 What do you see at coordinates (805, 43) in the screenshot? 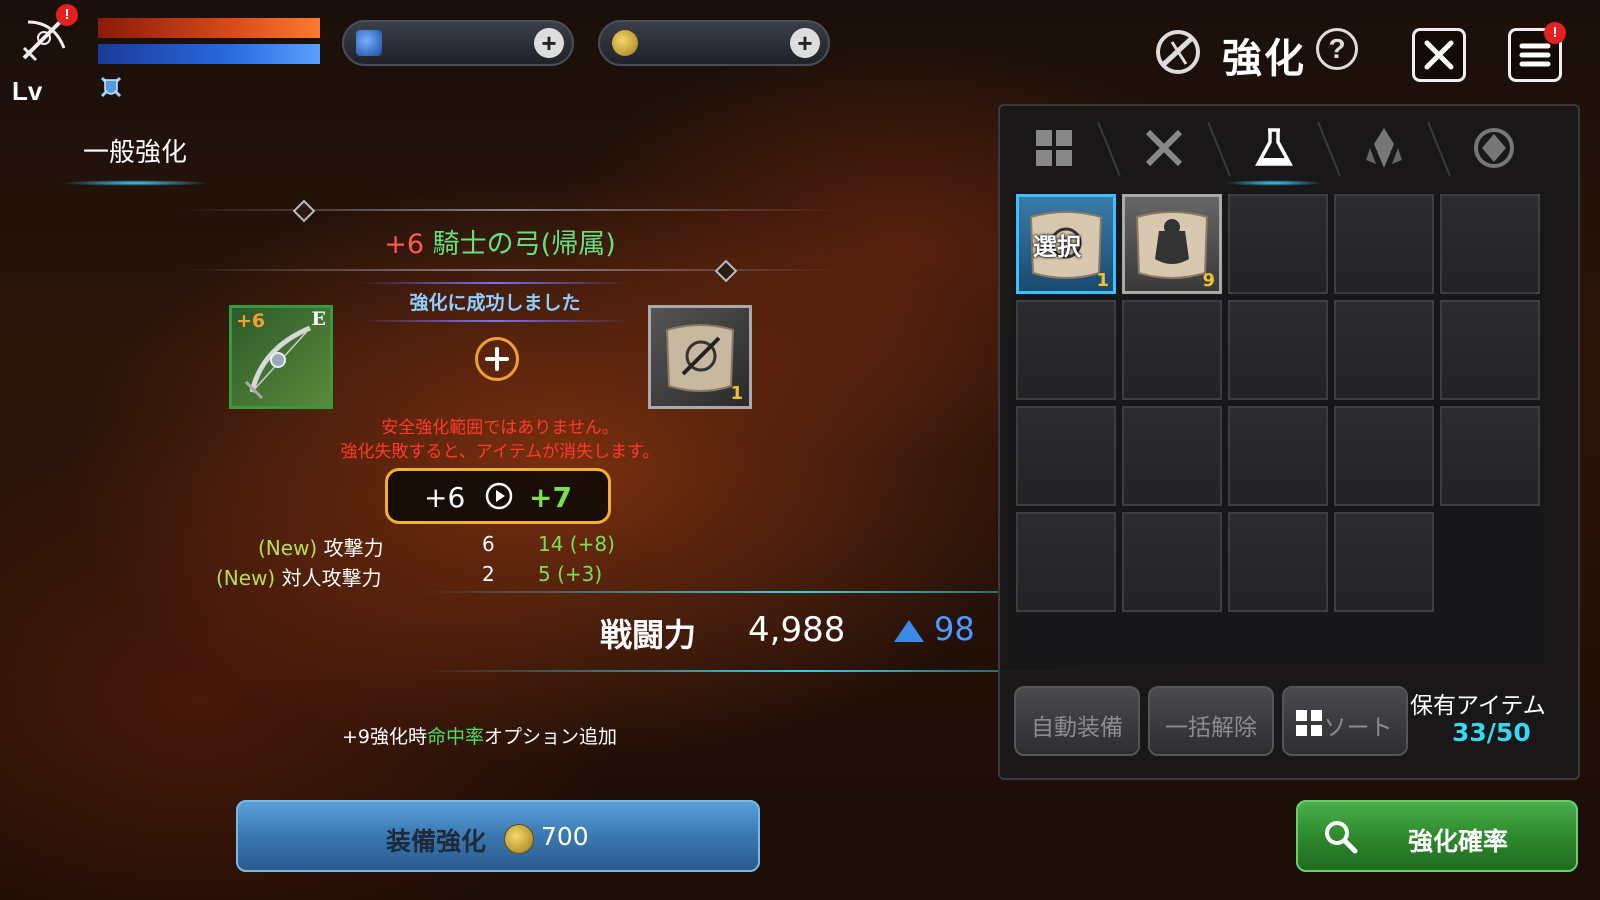
I see `add-gold-button: +` at bounding box center [805, 43].